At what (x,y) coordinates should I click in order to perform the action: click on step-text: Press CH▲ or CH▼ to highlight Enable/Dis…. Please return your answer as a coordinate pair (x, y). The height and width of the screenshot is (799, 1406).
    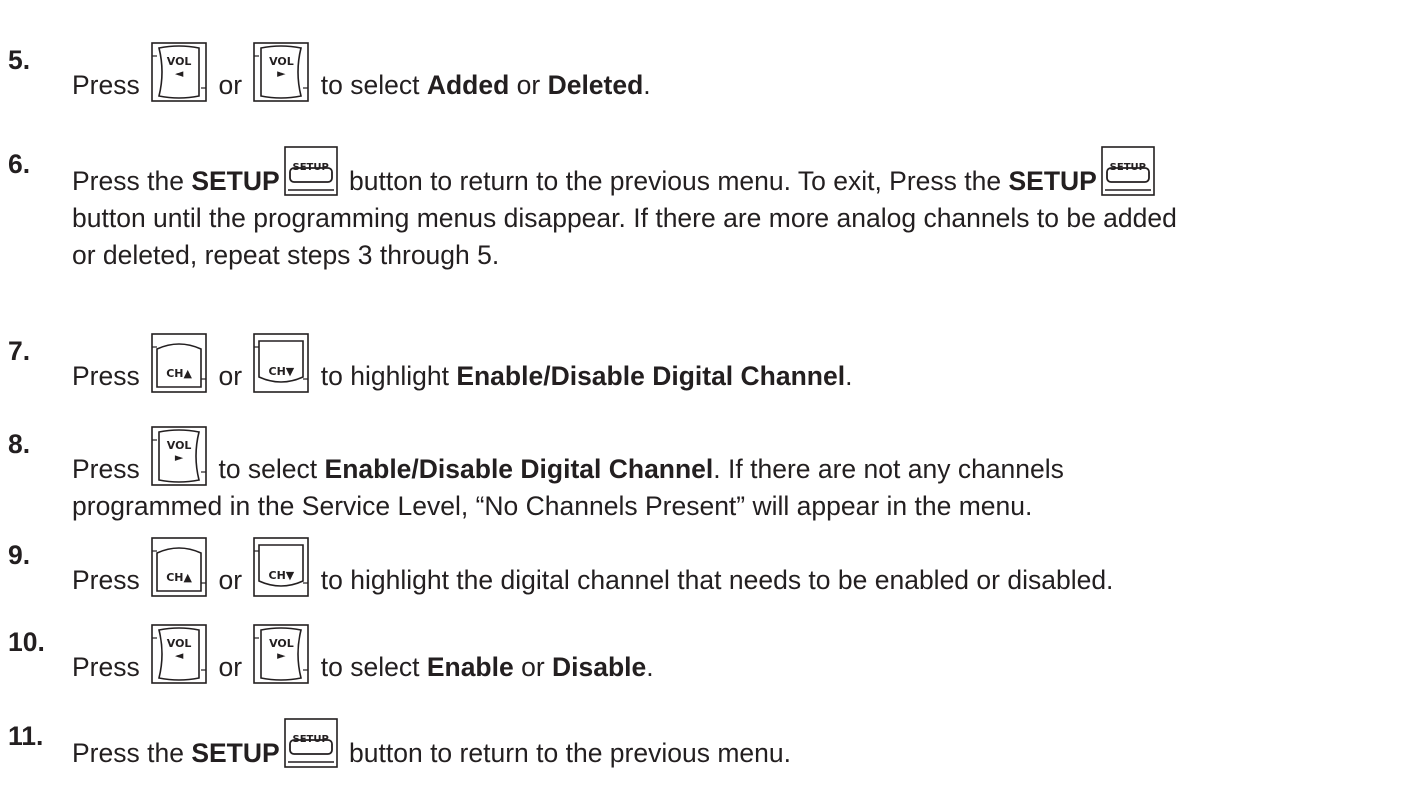
    Looking at the image, I should click on (735, 364).